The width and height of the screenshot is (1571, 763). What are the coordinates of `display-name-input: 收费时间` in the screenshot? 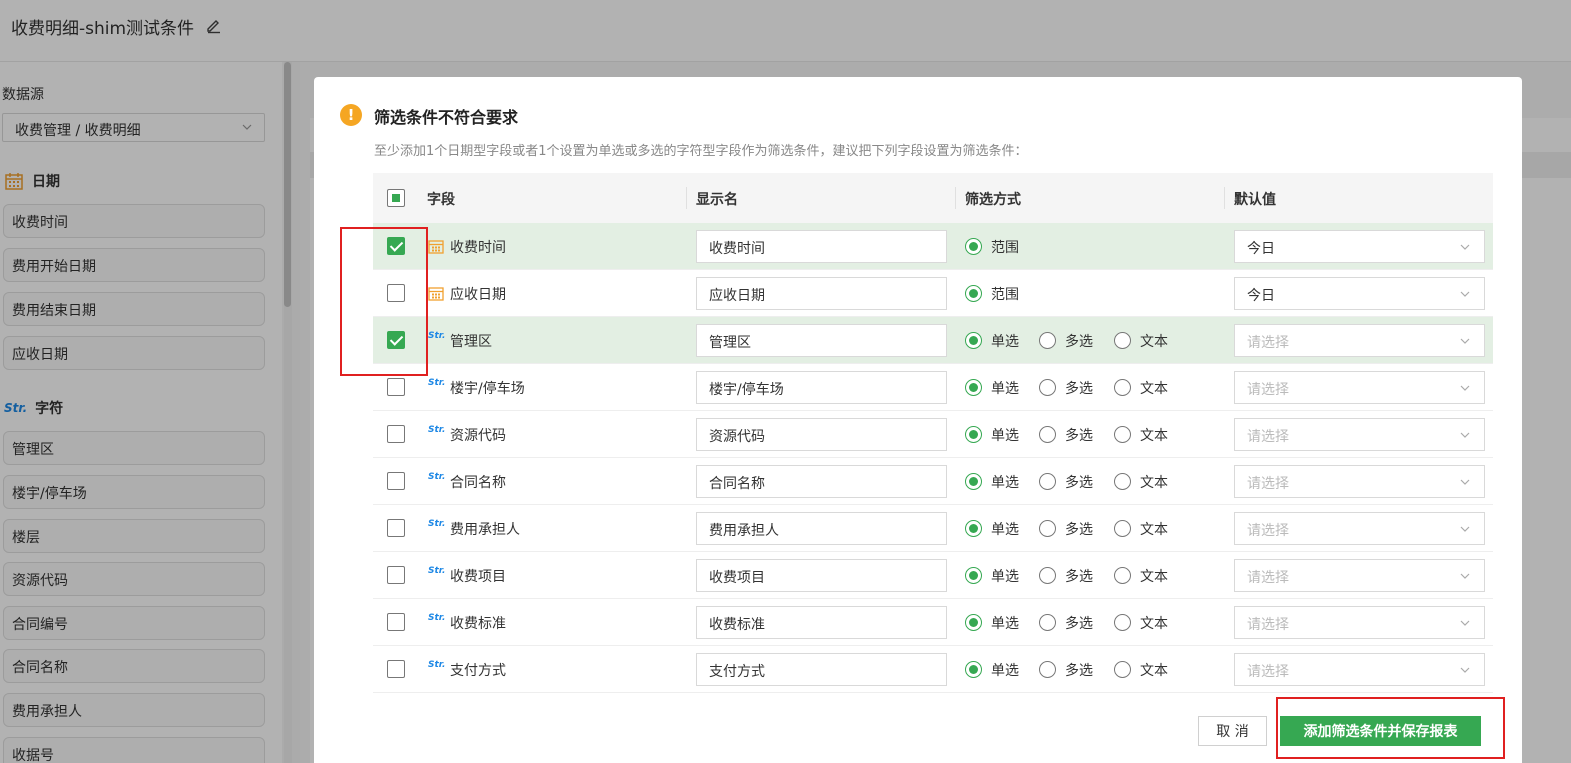 It's located at (821, 246).